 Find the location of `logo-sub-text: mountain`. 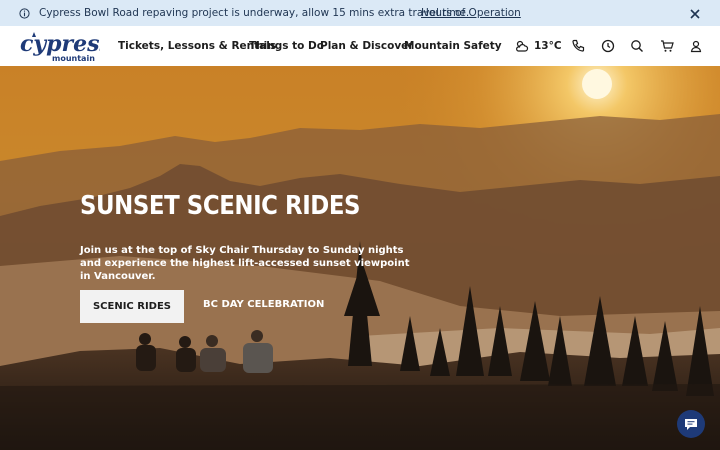

logo-sub-text: mountain is located at coordinates (73, 58).